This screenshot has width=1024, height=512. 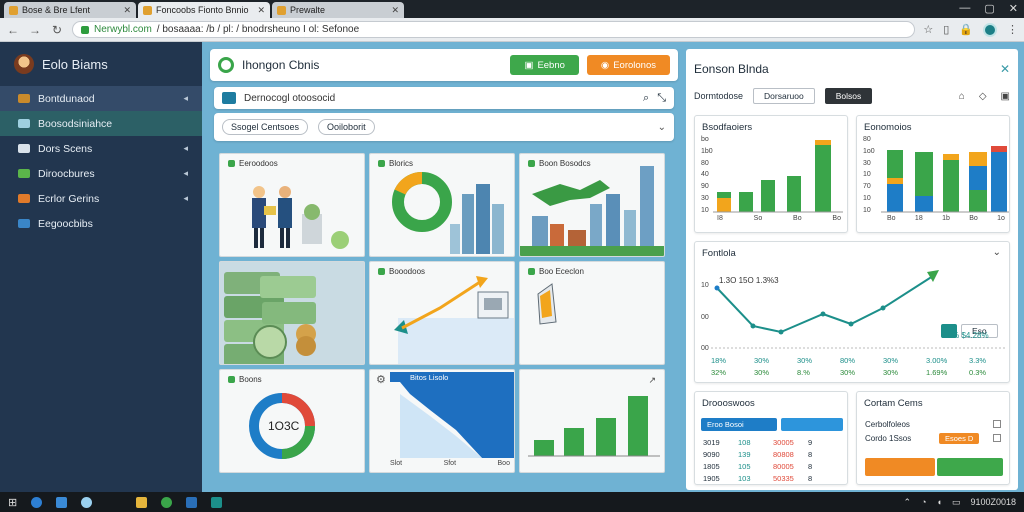 What do you see at coordinates (719, 96) in the screenshot?
I see `toolbar-label: Dormtodose` at bounding box center [719, 96].